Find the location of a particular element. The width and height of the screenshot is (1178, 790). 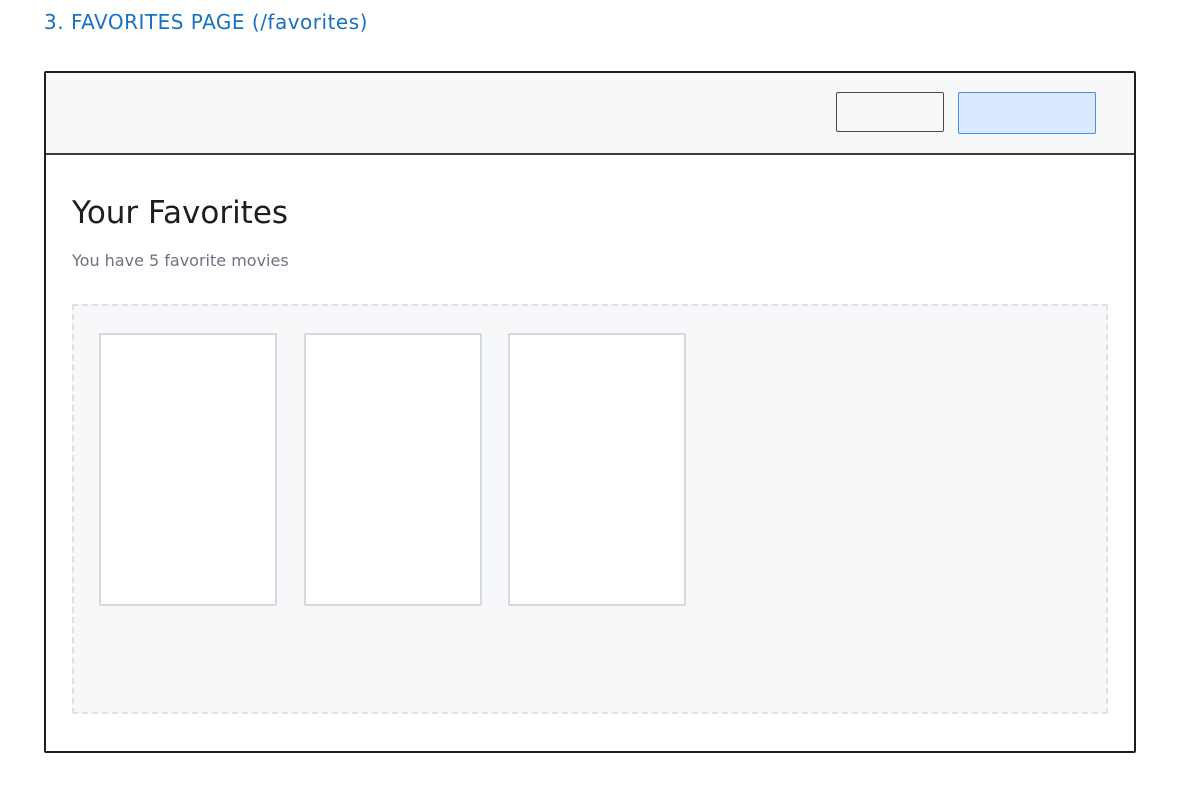

header-secondary-button is located at coordinates (890, 112).